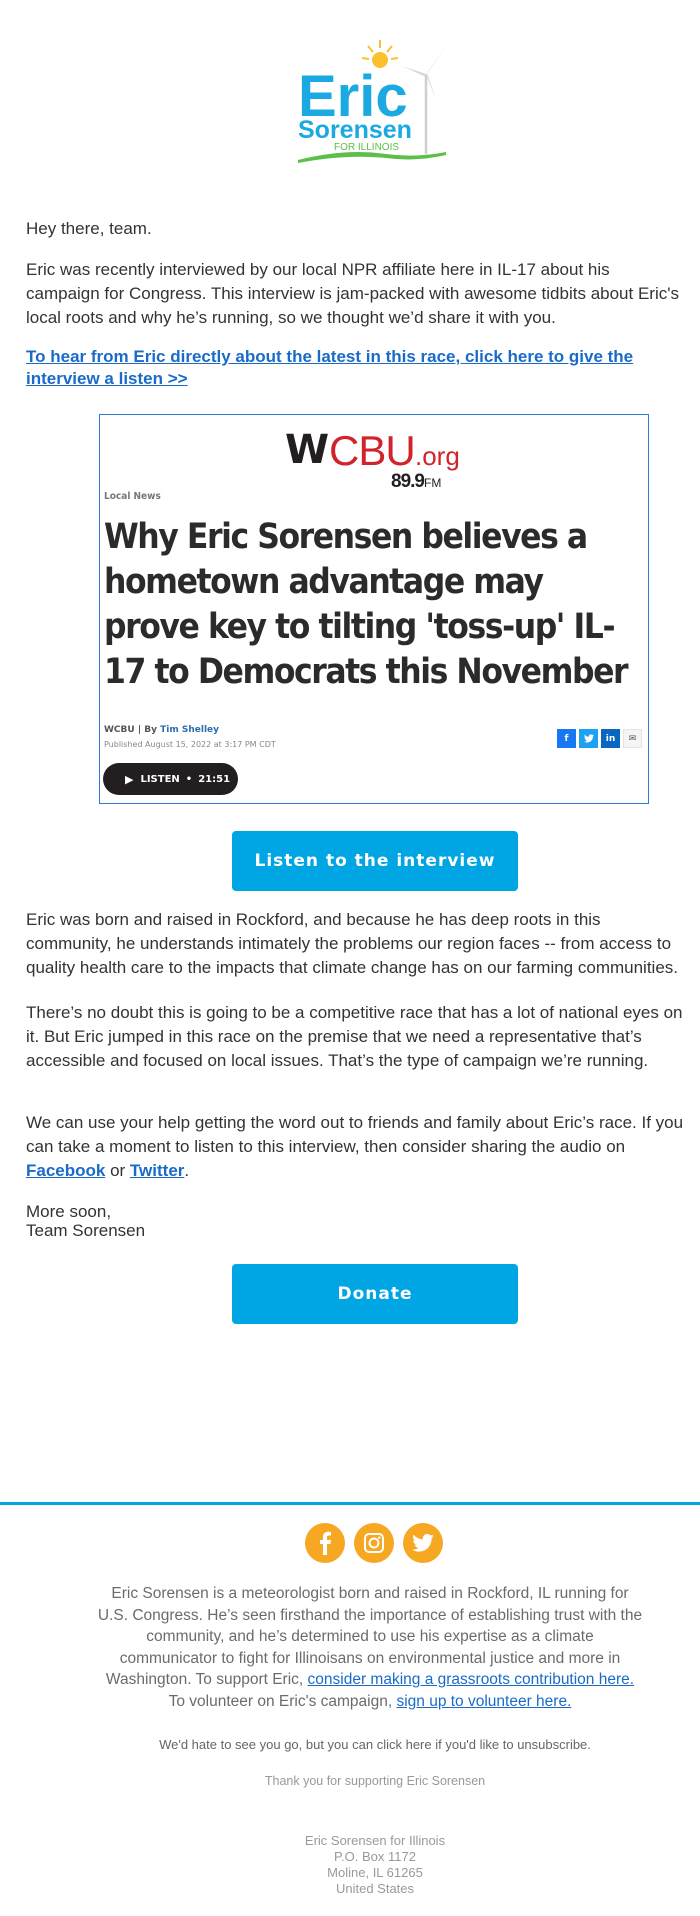 This screenshot has height=1916, width=700. What do you see at coordinates (375, 1840) in the screenshot?
I see `address-line: Eric Sorensen for Illinois` at bounding box center [375, 1840].